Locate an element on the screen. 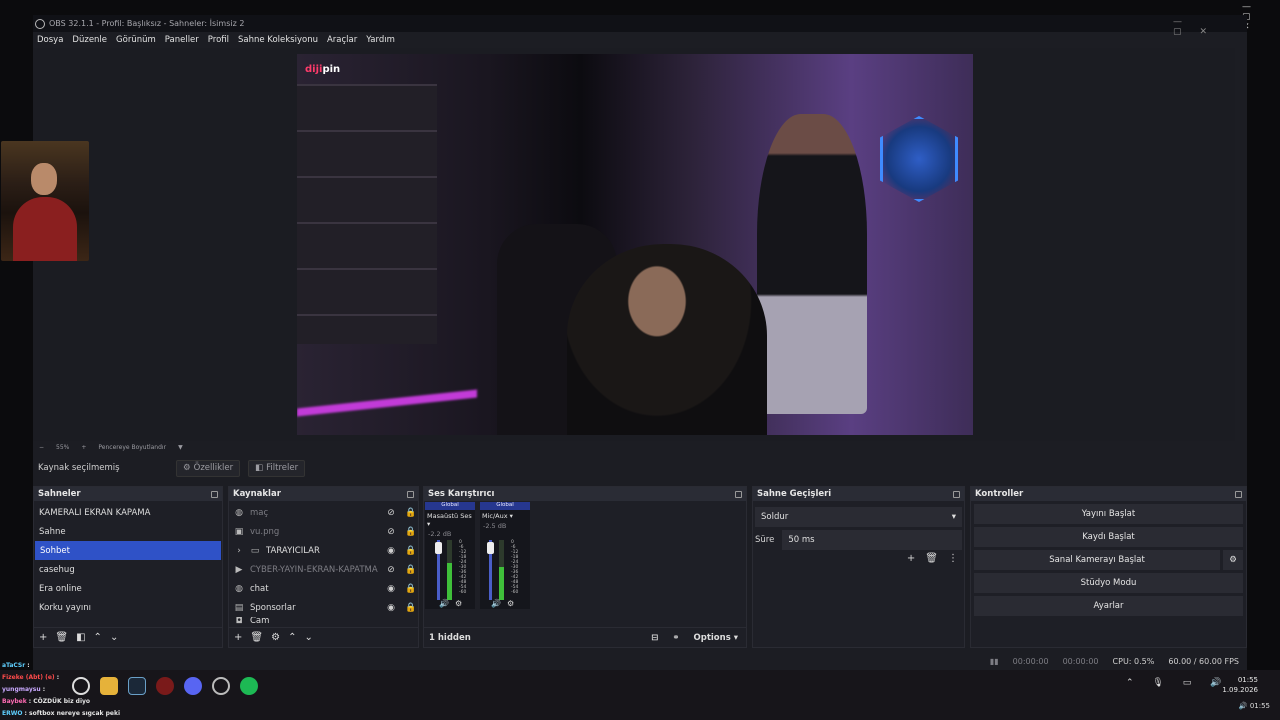  remove-source-button: 🗑 is located at coordinates (256, 637).